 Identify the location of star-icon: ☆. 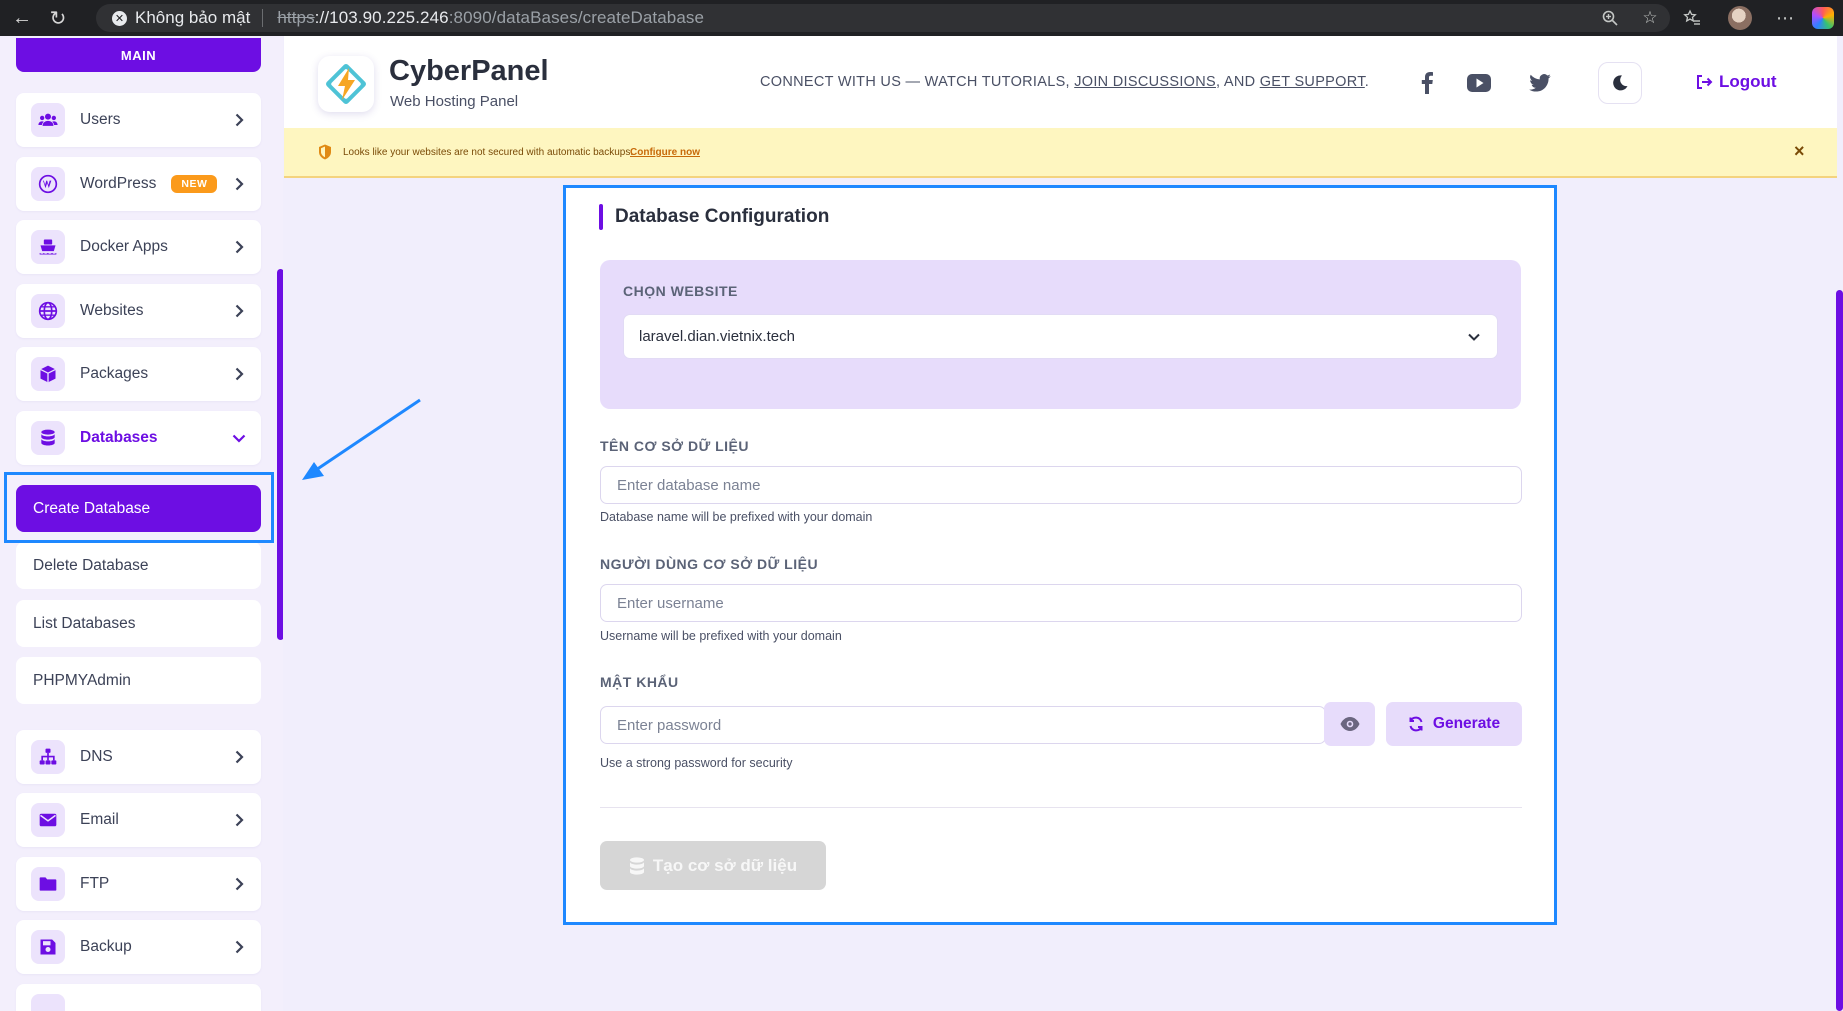
(1650, 18).